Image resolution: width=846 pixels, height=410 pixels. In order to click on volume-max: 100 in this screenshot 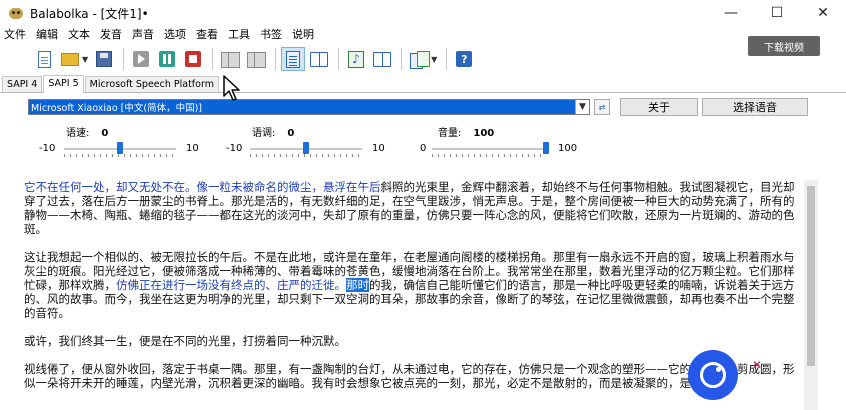, I will do `click(568, 148)`.